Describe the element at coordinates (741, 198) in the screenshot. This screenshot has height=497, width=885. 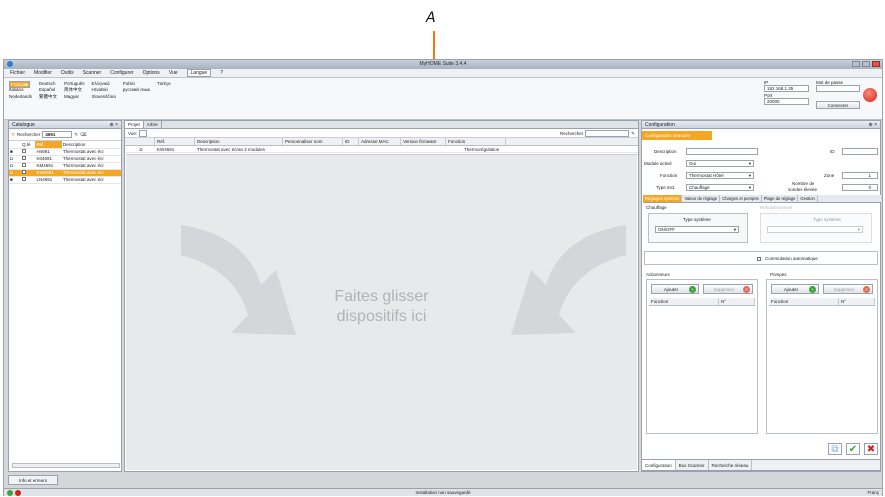
I see `tab-loads-pumps: Charges et pompes` at that location.